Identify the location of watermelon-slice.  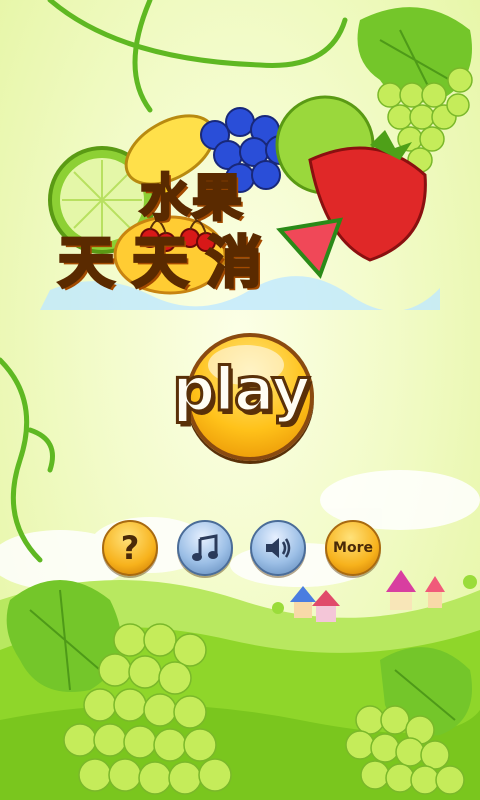
(310, 248).